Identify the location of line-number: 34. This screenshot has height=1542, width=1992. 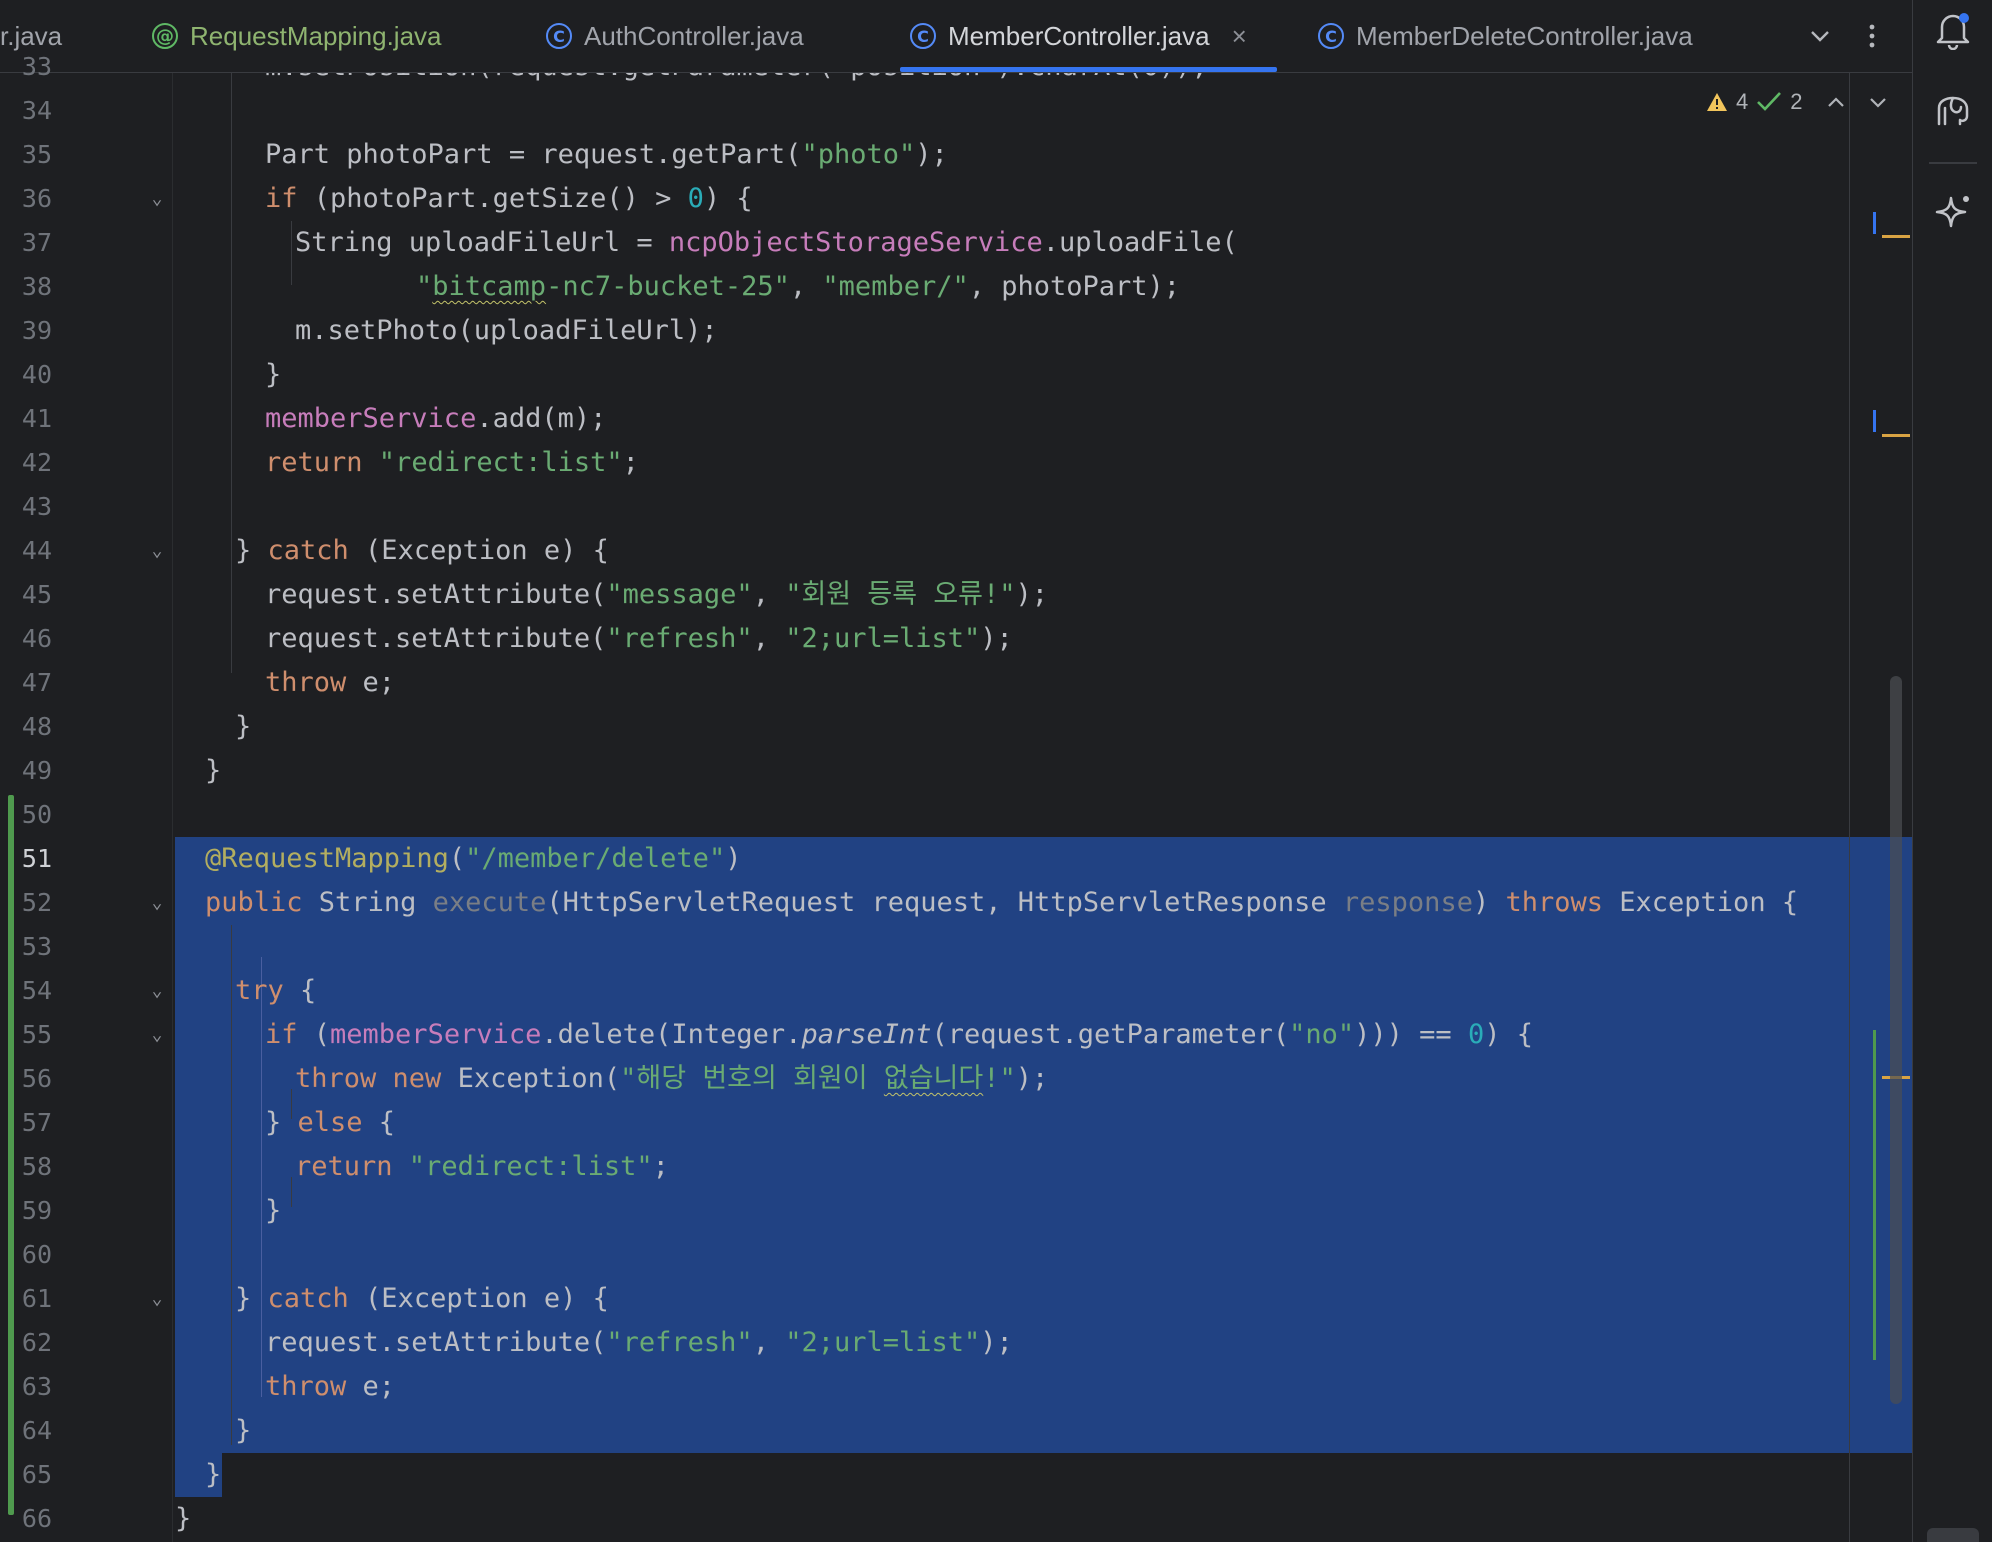
(36, 110).